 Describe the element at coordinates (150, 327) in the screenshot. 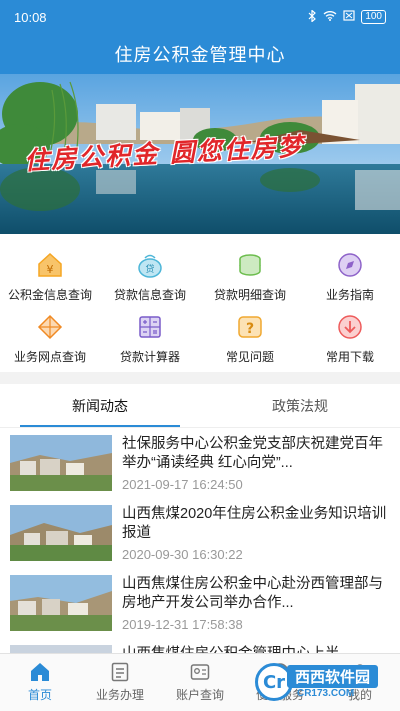

I see `calculator-icon` at that location.